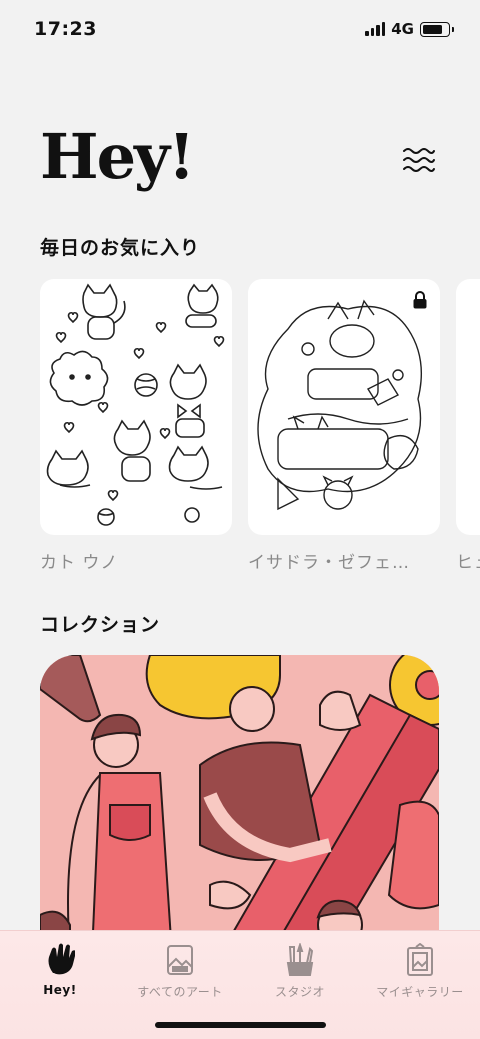 This screenshot has width=480, height=1039. Describe the element at coordinates (420, 959) in the screenshot. I see `frame-icon` at that location.